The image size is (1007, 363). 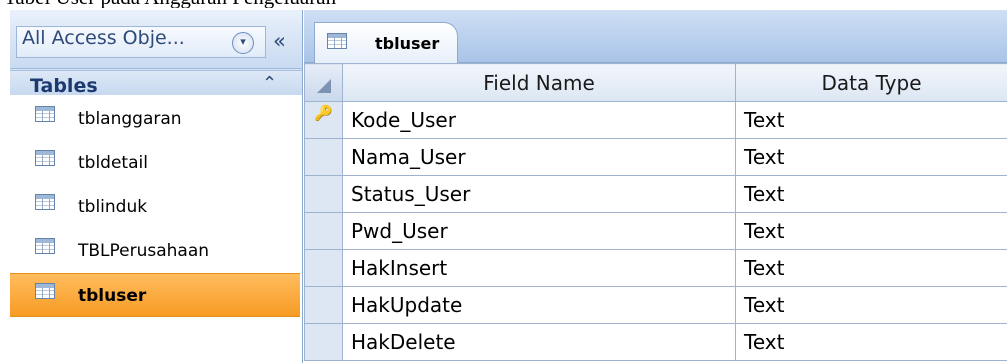 I want to click on nav-item-tblperusahaan: TBLPerusahaan, so click(x=155, y=251).